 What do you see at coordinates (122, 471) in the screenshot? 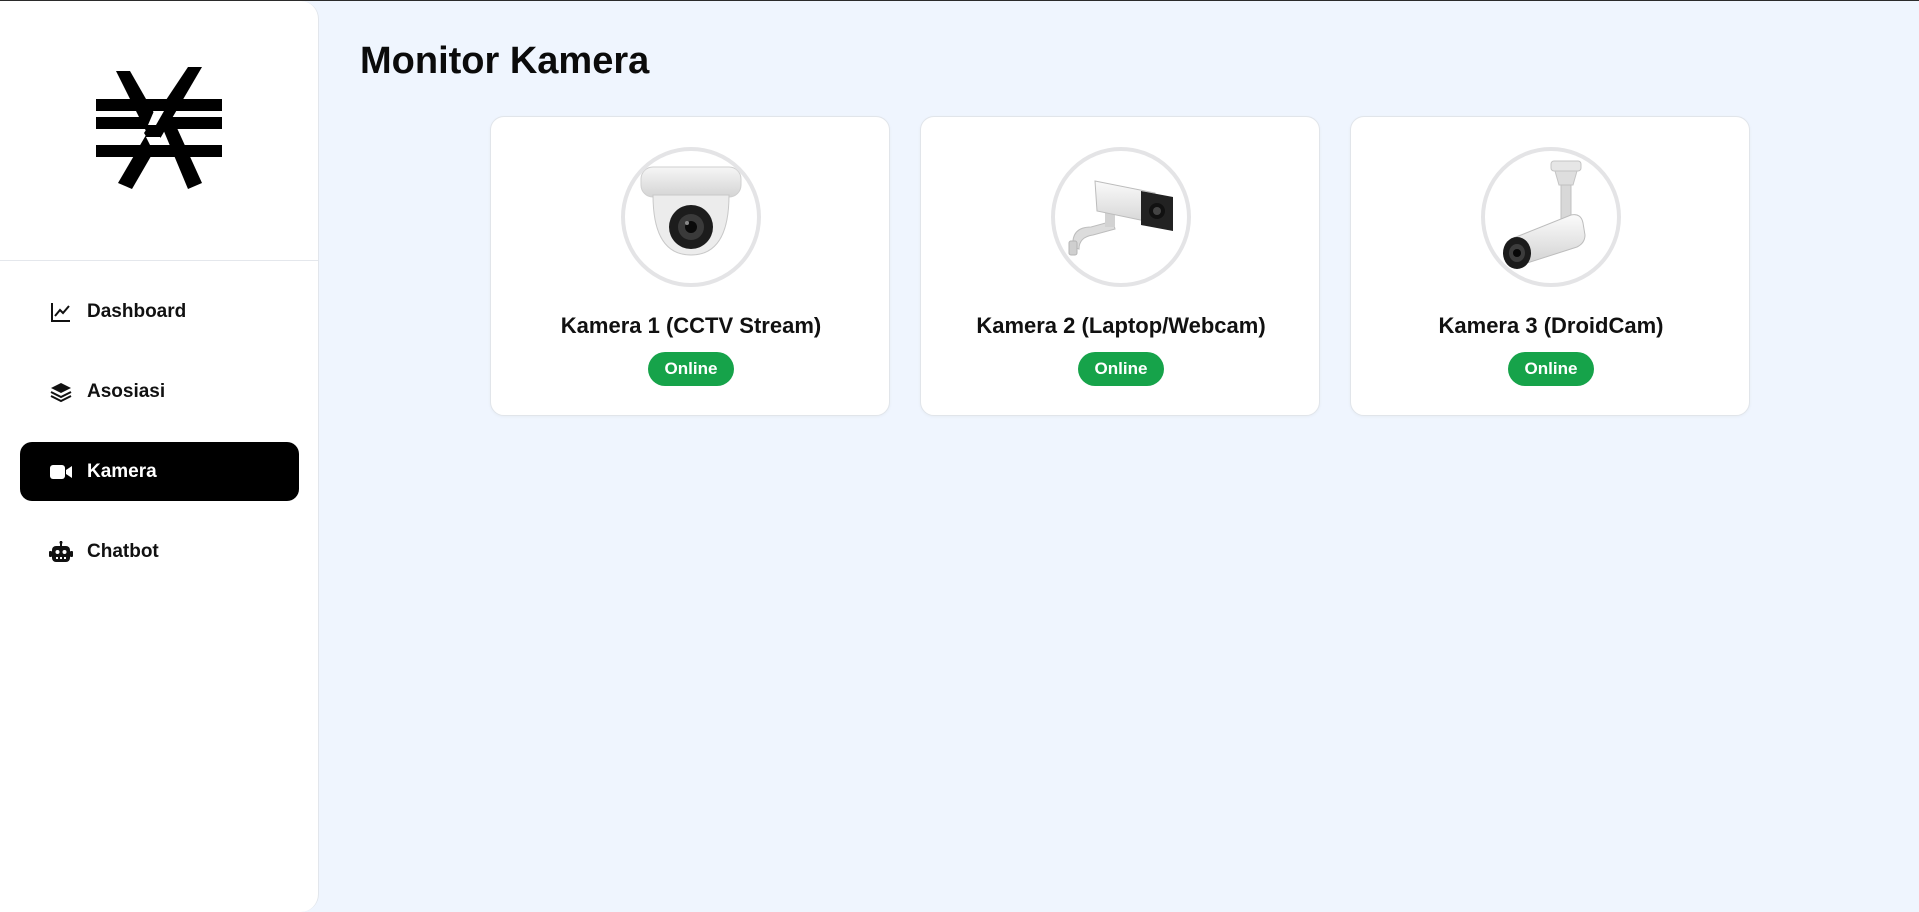
I see `sidebar-item-label: Kamera` at bounding box center [122, 471].